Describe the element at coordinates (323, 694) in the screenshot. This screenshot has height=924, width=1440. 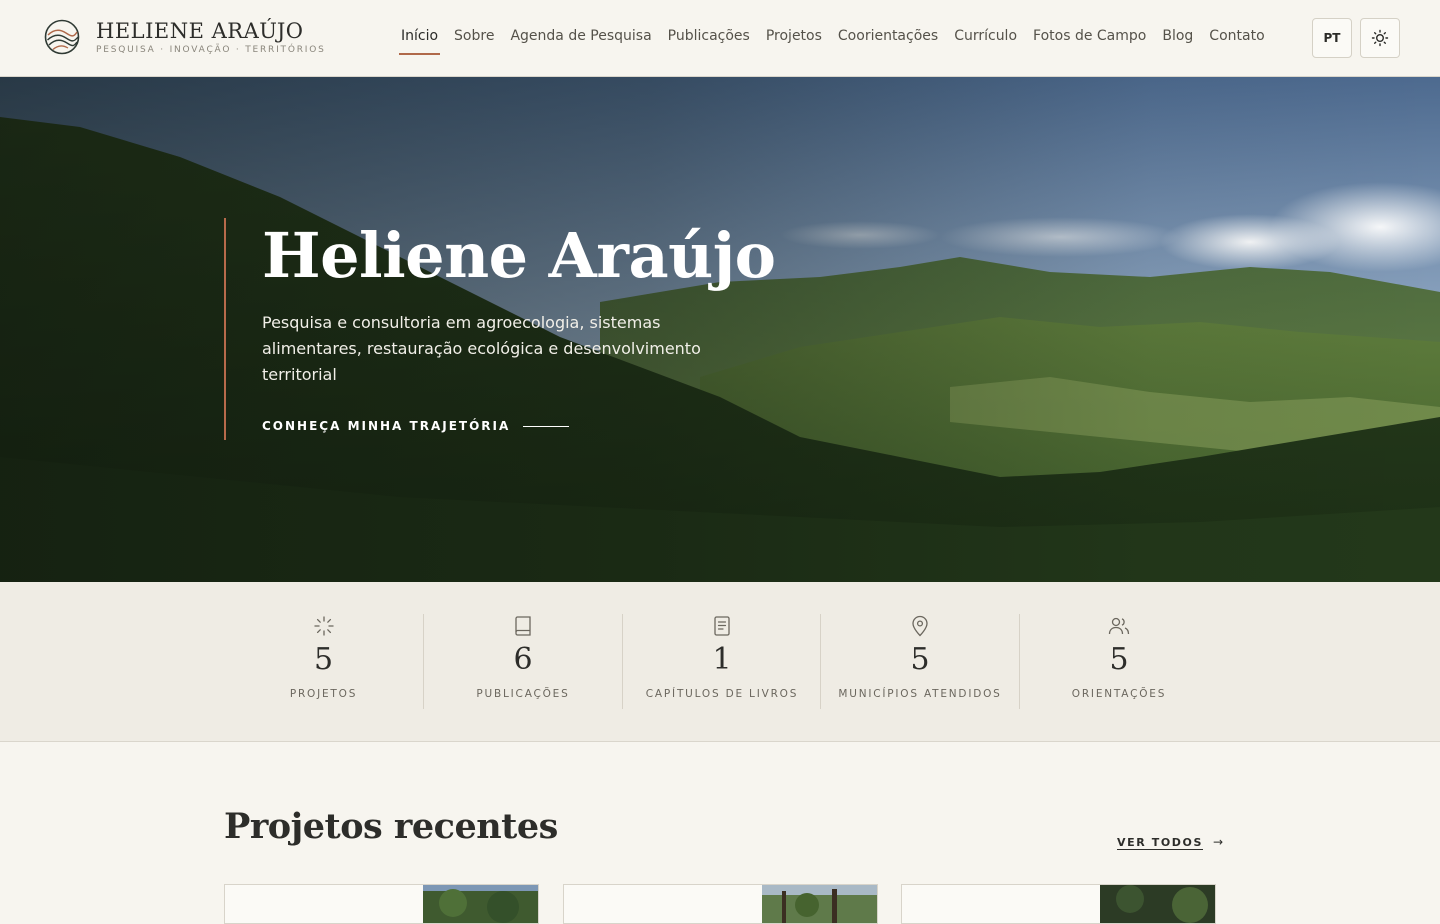
I see `stat-label: PROJETOS` at that location.